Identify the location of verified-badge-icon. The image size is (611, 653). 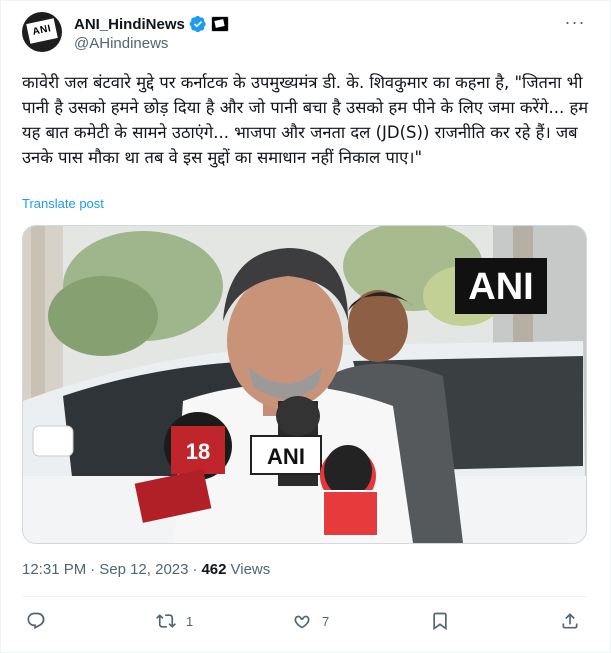
(198, 24).